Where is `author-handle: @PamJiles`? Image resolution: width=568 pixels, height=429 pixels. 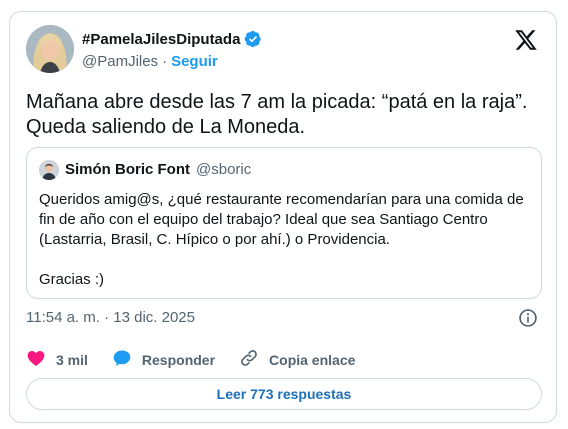
author-handle: @PamJiles is located at coordinates (120, 61).